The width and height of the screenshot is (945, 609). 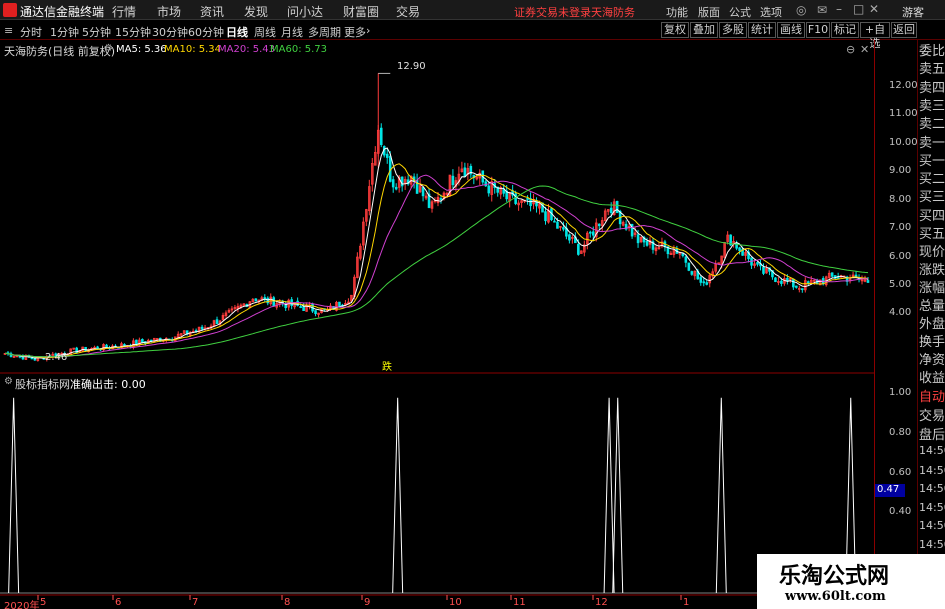 I want to click on period-weekly: 周线, so click(x=265, y=32).